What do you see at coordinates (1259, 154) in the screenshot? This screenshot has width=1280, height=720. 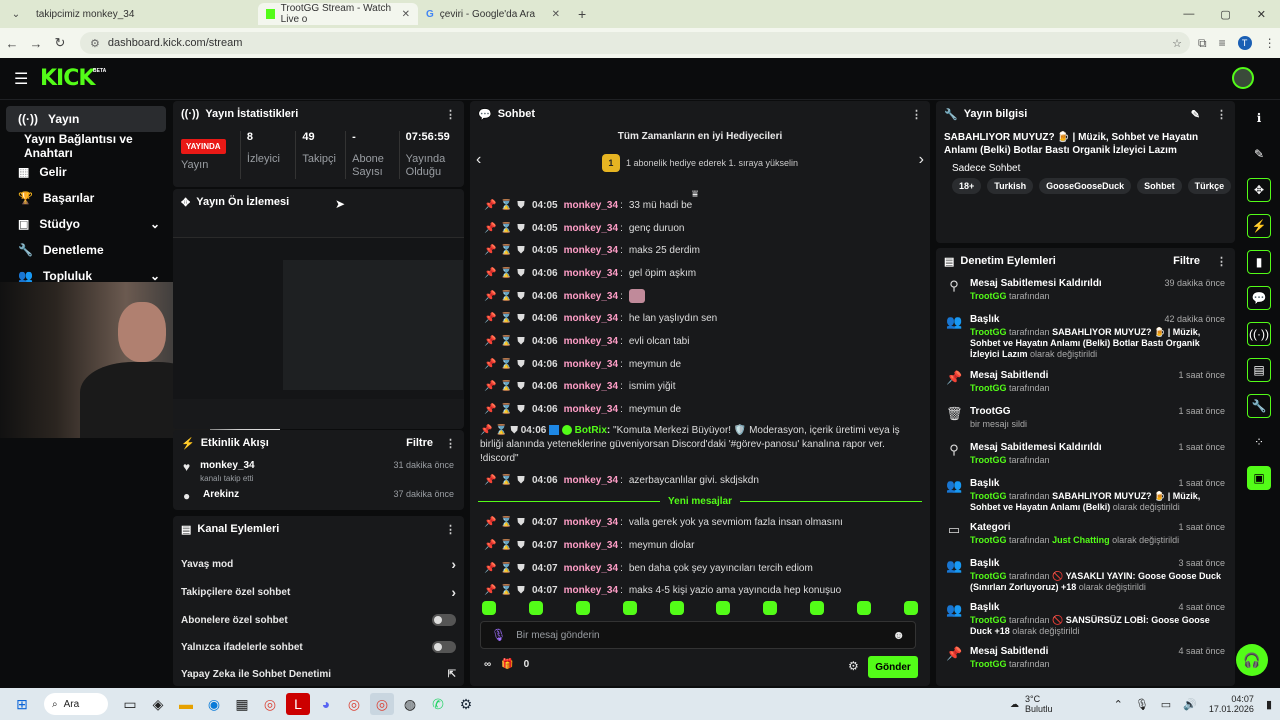 I see `edit-icon: ✎` at bounding box center [1259, 154].